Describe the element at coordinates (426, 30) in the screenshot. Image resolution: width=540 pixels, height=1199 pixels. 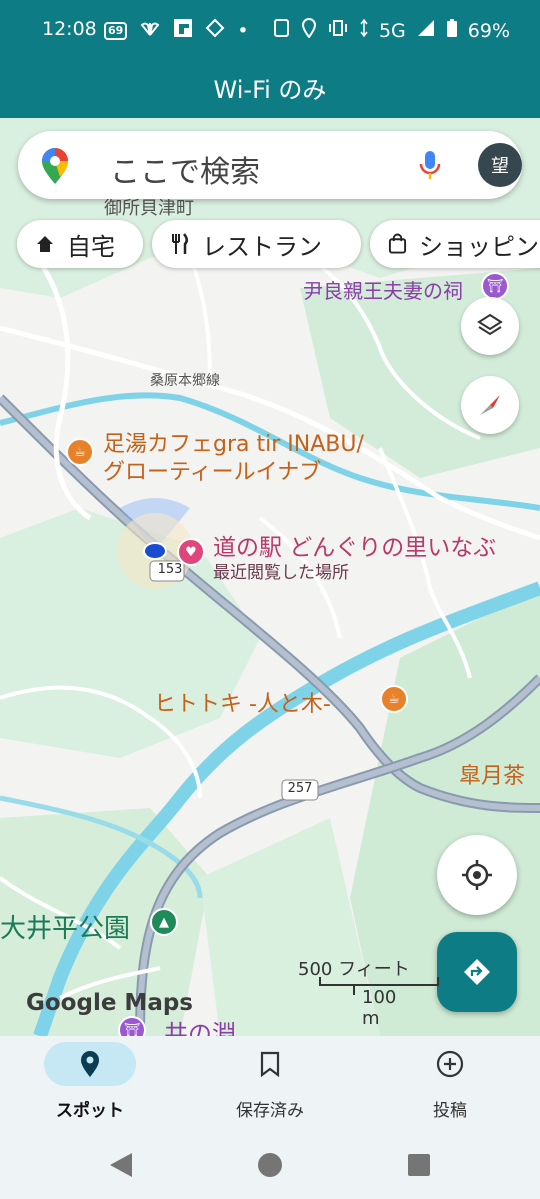
I see `signal-icon` at that location.